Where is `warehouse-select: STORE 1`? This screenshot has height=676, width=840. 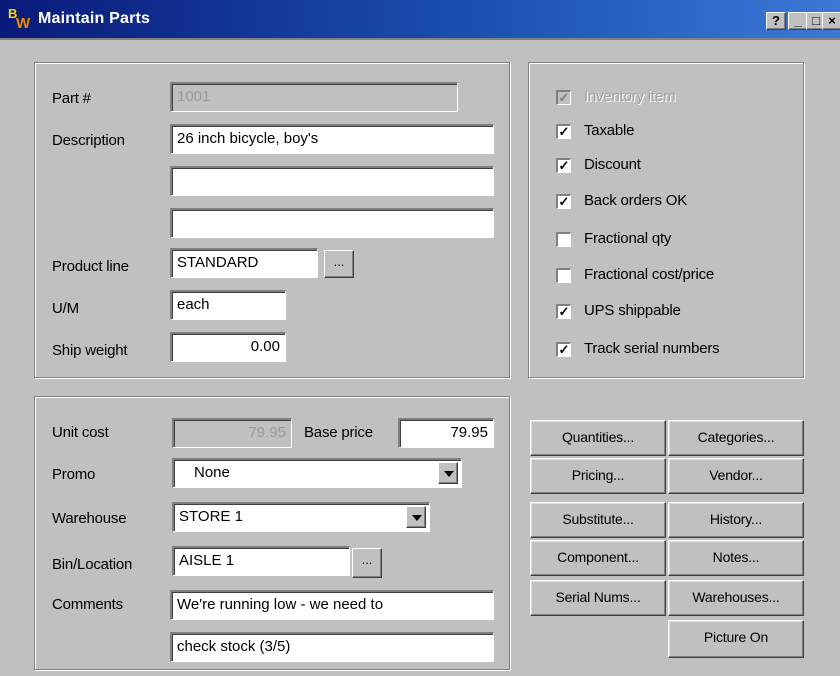
warehouse-select: STORE 1 is located at coordinates (301, 517).